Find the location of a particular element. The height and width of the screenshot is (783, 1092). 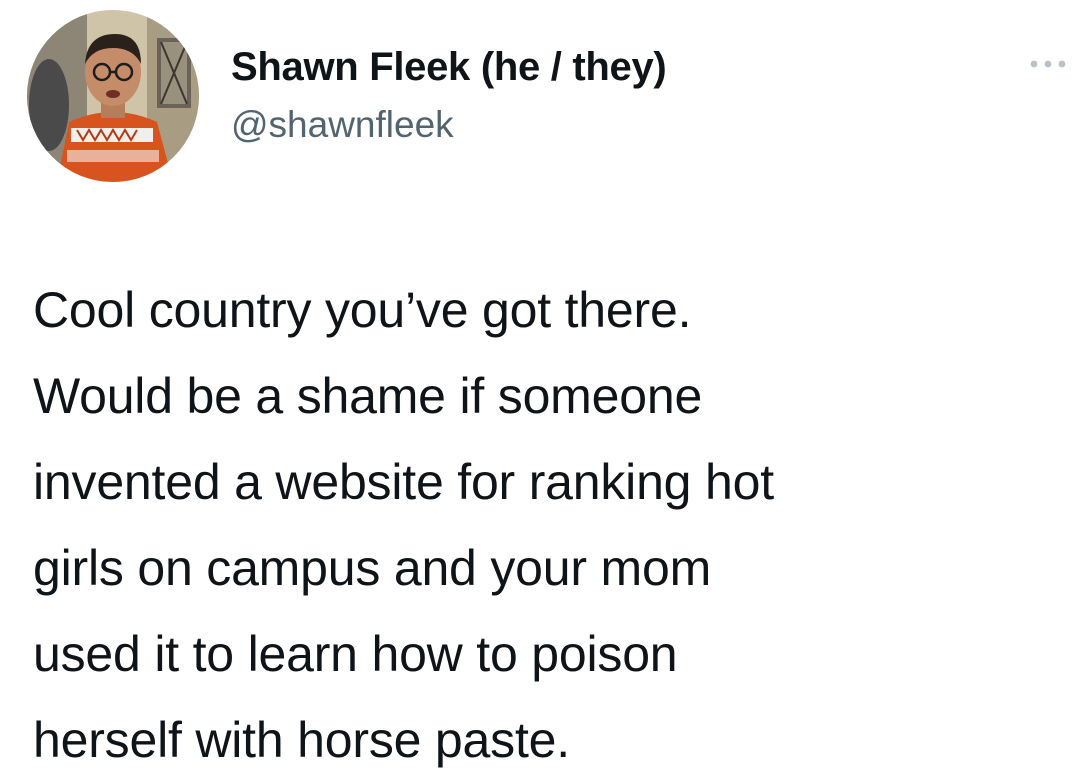

profile-photo is located at coordinates (113, 96).